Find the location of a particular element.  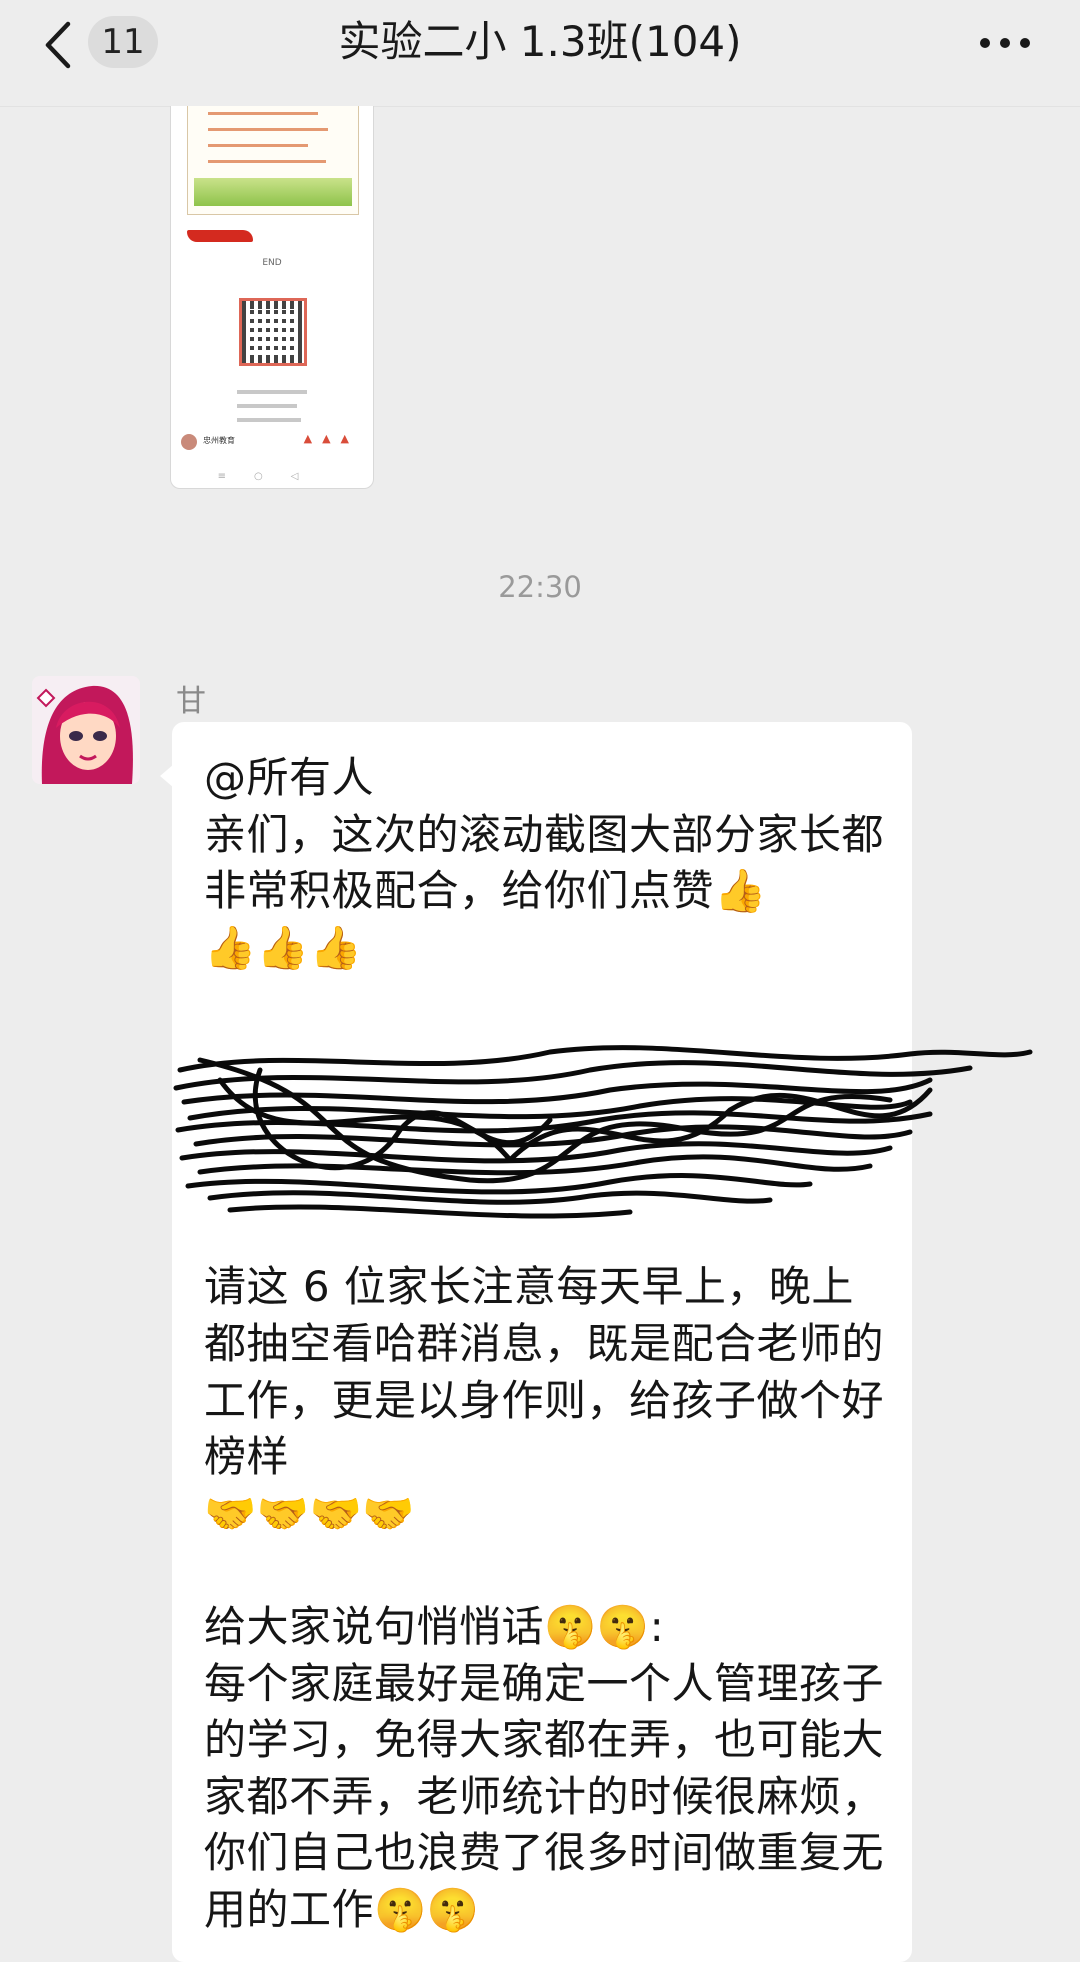

phone-nav-icons: ≡○◁ is located at coordinates (272, 476).